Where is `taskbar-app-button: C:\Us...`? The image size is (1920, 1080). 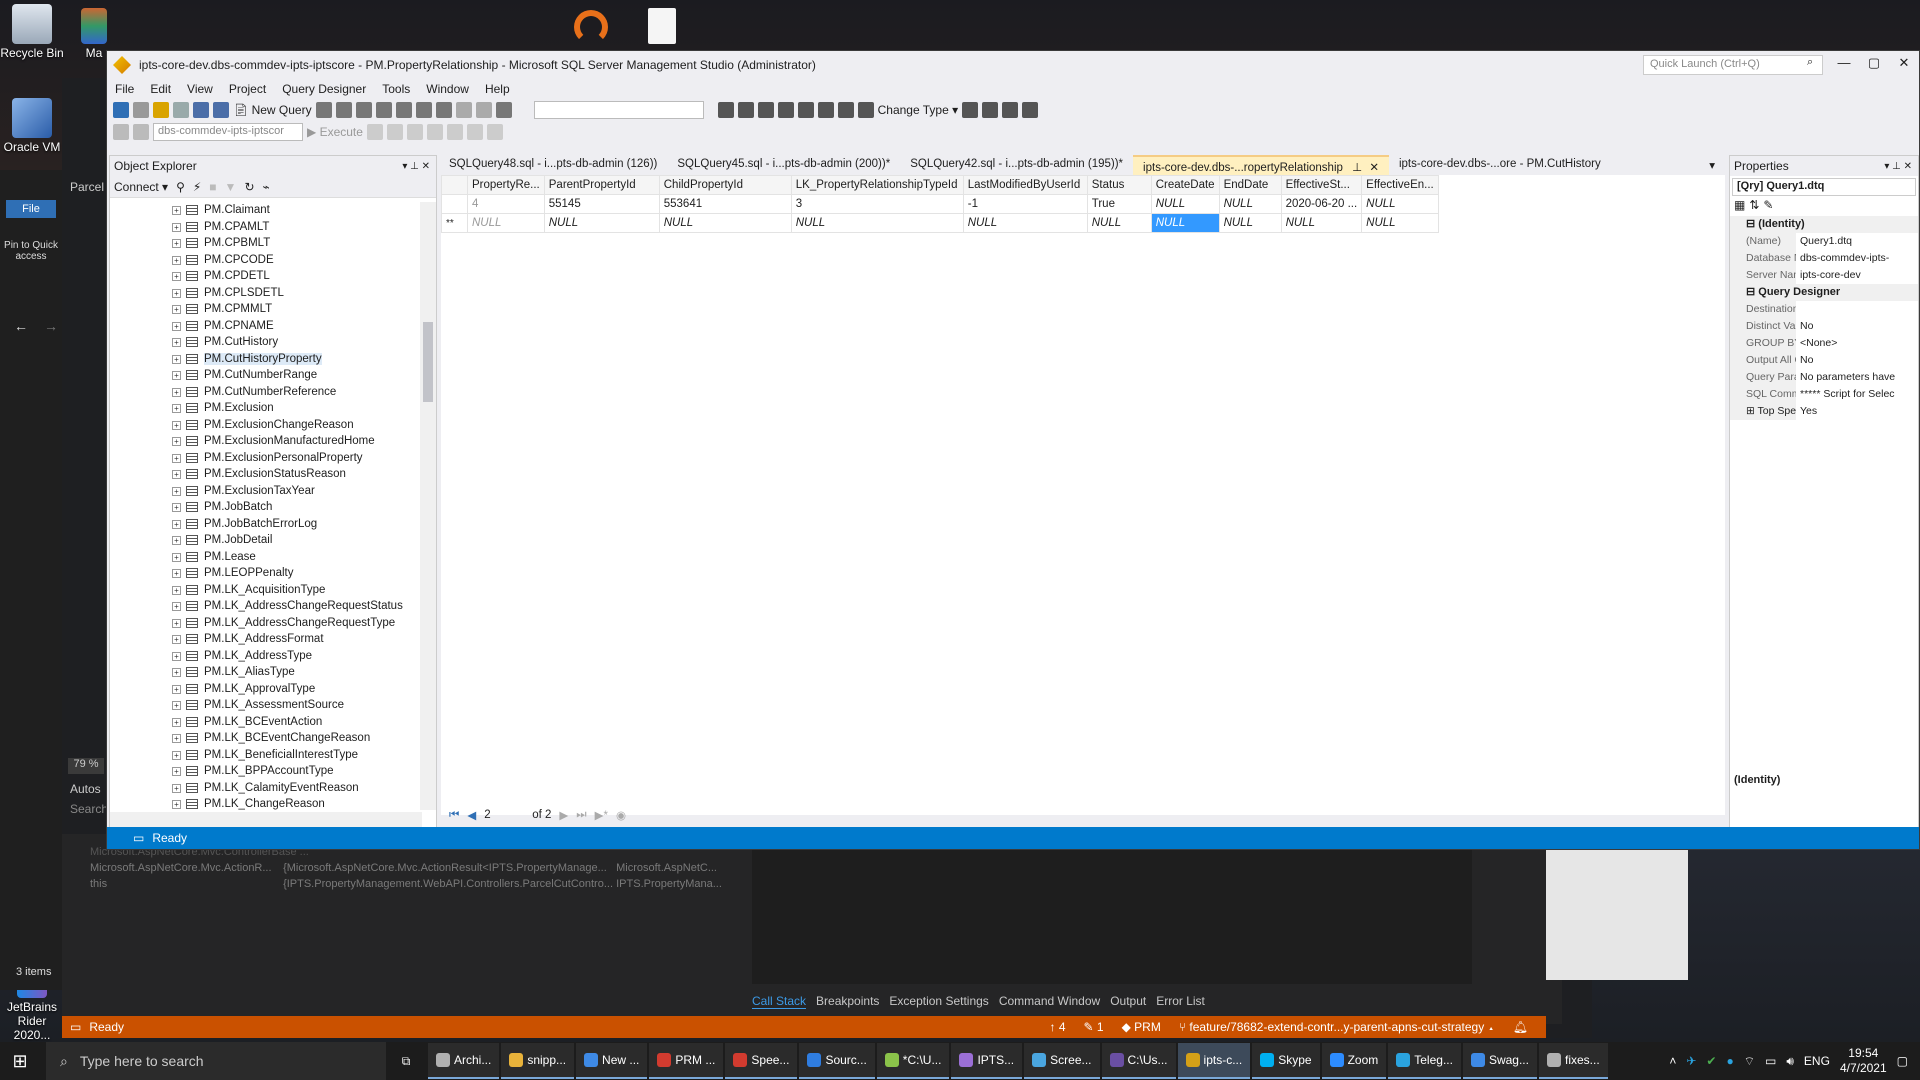
taskbar-app-button: C:\Us... is located at coordinates (1138, 1061).